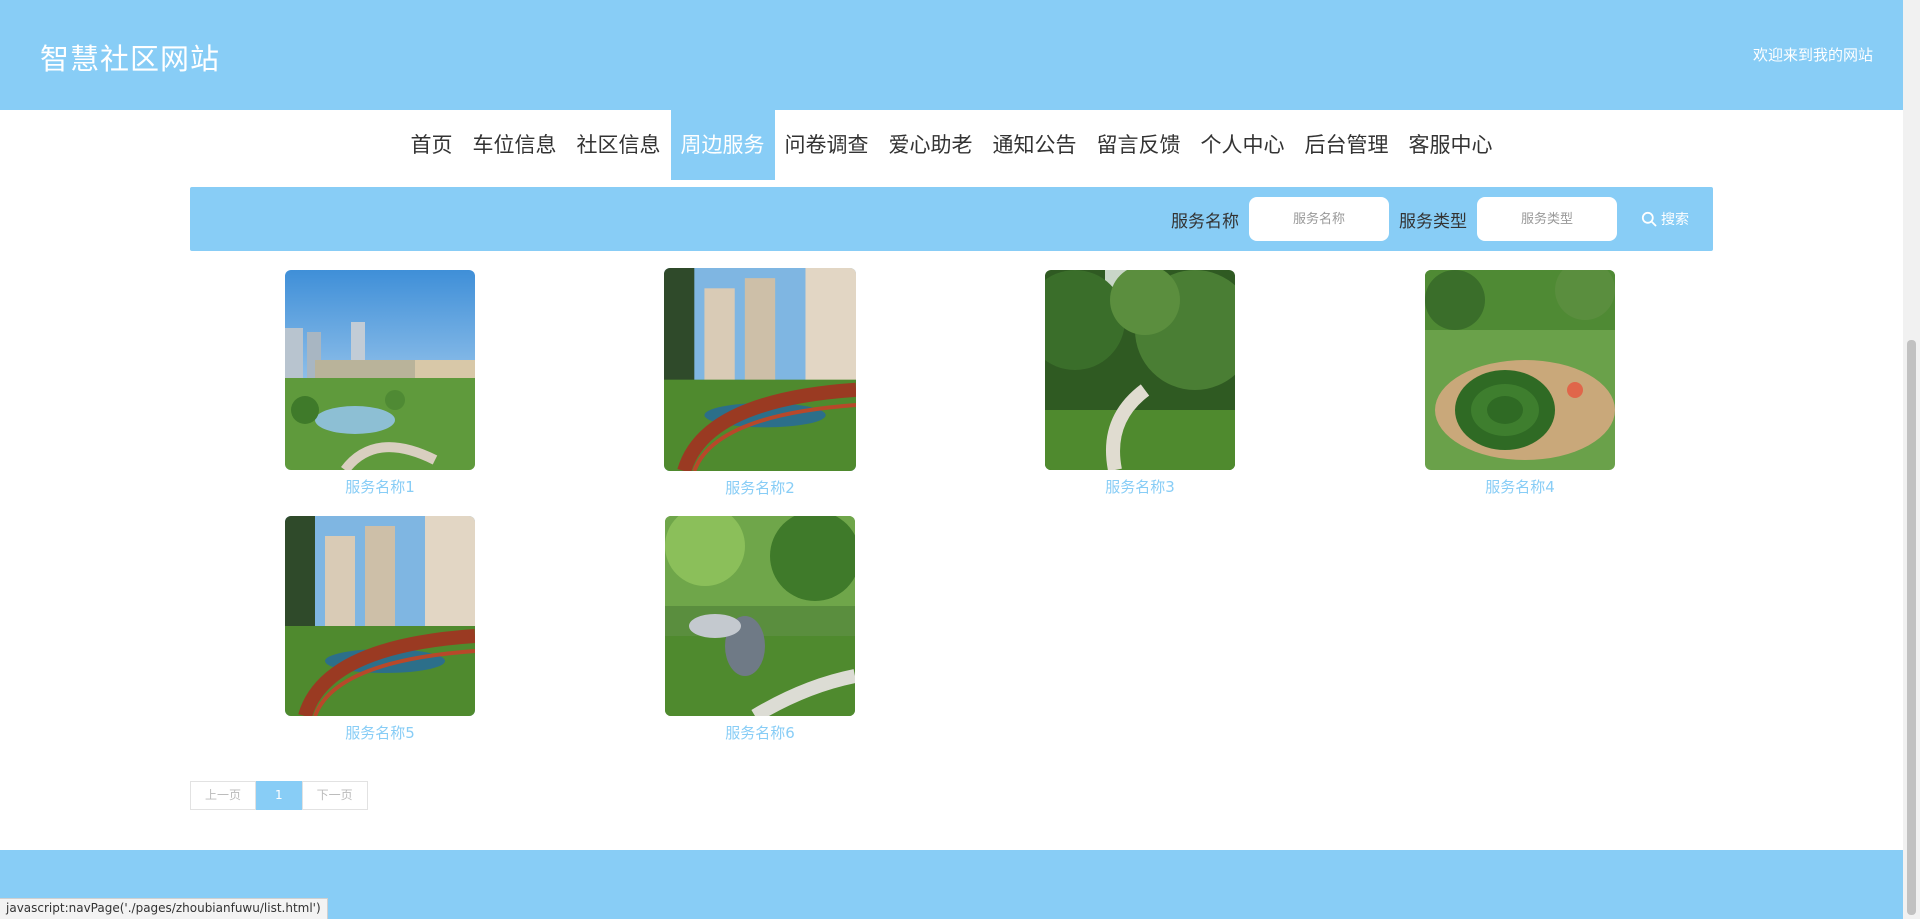 The height and width of the screenshot is (919, 1920). What do you see at coordinates (130, 59) in the screenshot?
I see `site-title: 智慧社区网站` at bounding box center [130, 59].